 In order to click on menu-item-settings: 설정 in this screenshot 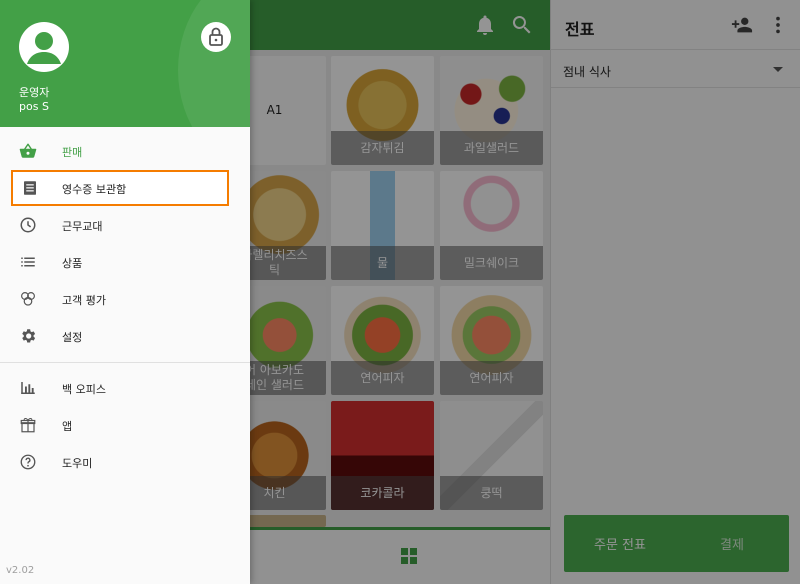, I will do `click(125, 336)`.